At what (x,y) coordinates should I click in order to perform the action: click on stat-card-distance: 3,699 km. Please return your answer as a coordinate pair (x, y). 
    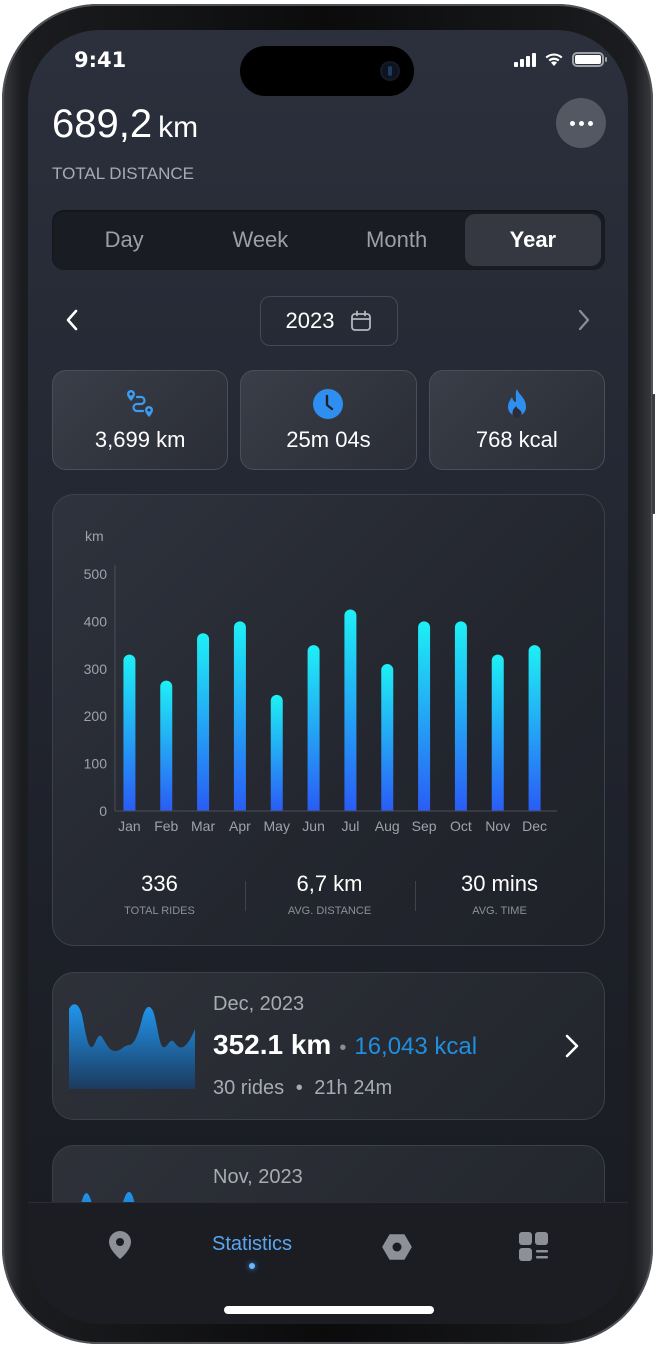
    Looking at the image, I should click on (140, 420).